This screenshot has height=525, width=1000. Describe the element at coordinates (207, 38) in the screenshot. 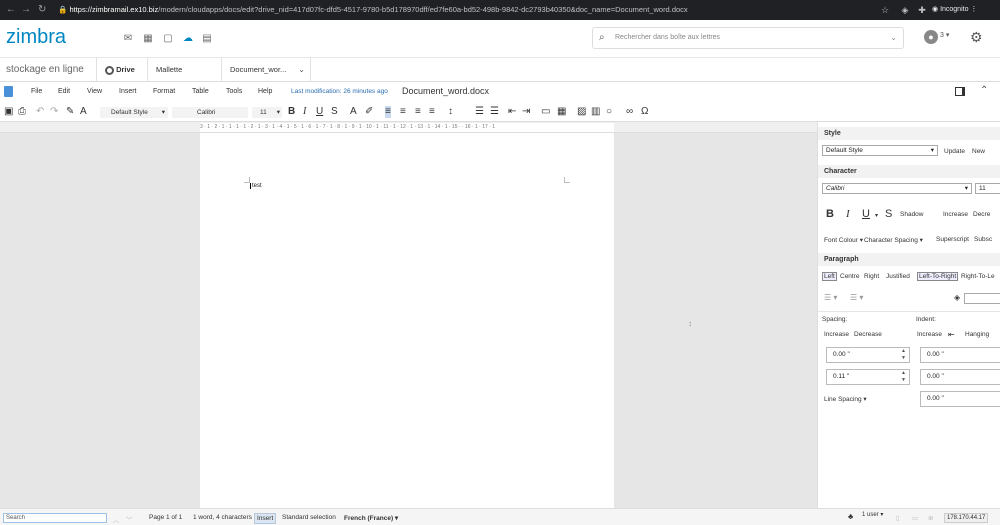

I see `contacts-icon: ▤` at that location.